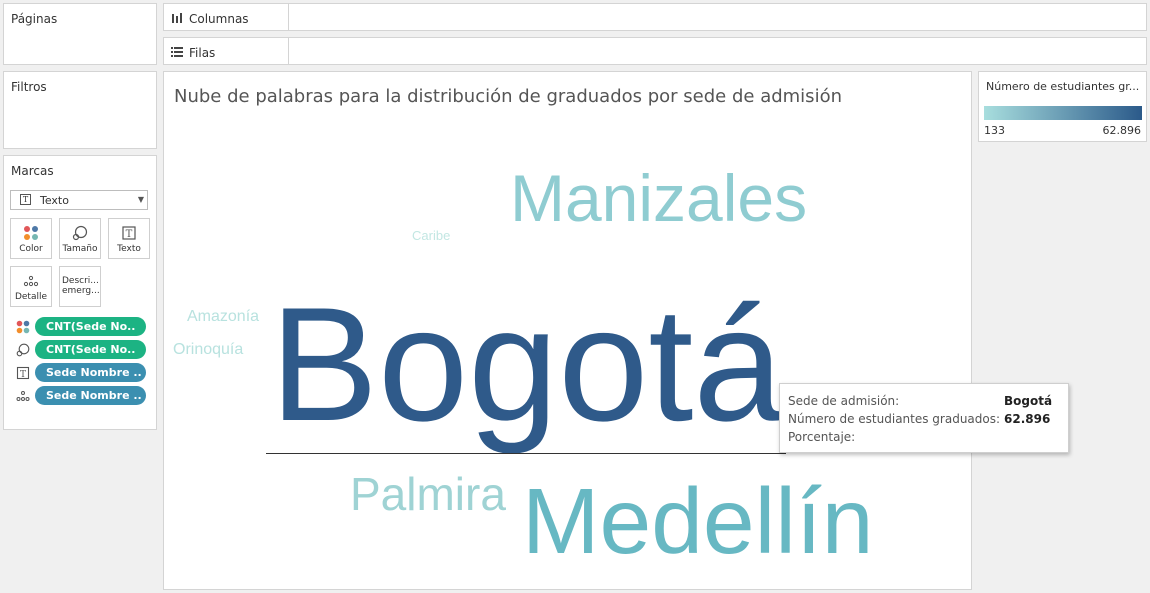 This screenshot has width=1150, height=593. What do you see at coordinates (1028, 401) in the screenshot?
I see `tooltip-value-sede: Bogotá` at bounding box center [1028, 401].